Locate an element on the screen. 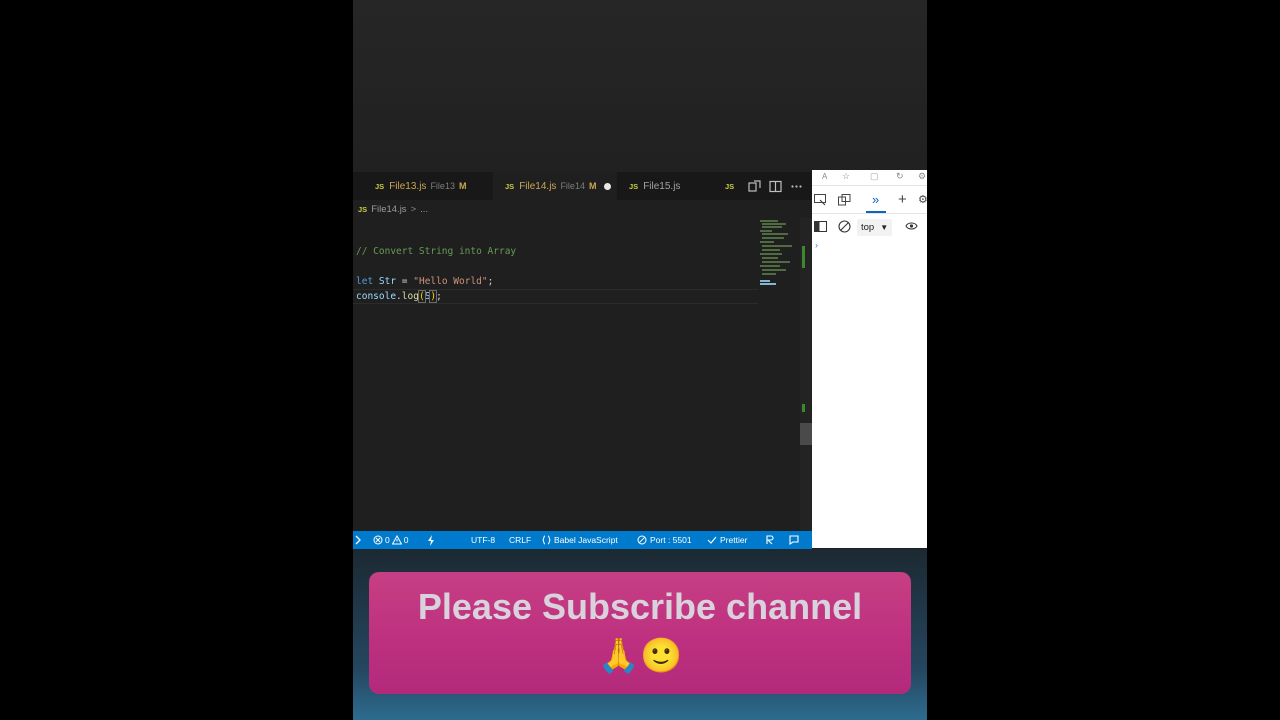  scrollbar-thumb is located at coordinates (806, 434).